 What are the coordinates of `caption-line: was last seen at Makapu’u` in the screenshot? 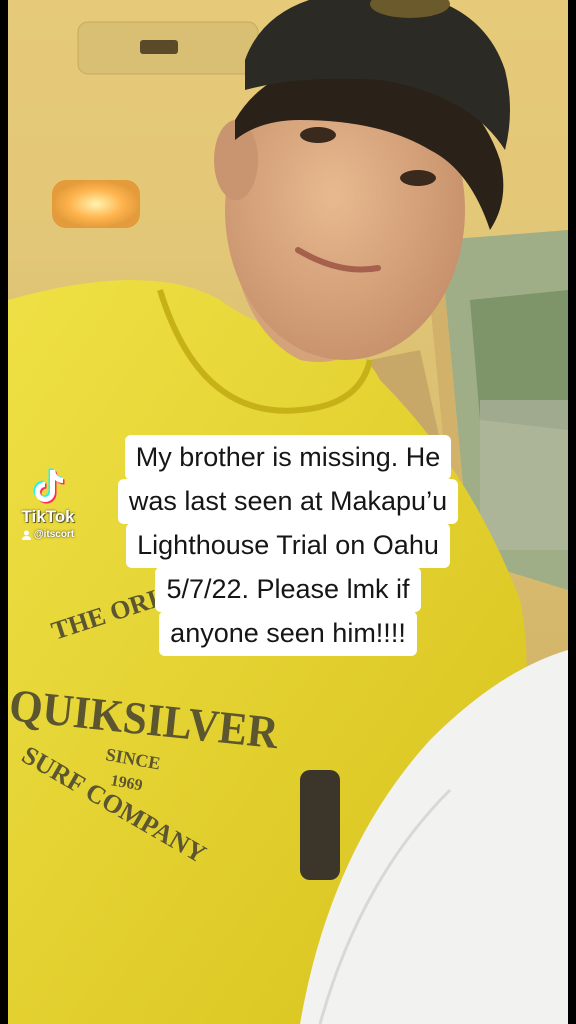 It's located at (288, 501).